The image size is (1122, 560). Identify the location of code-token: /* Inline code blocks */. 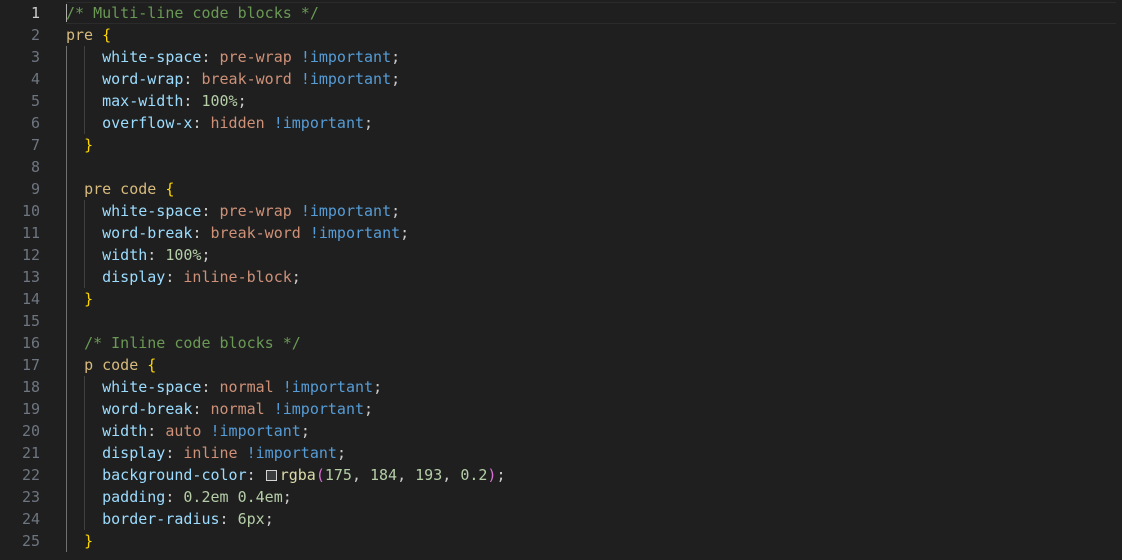
(192, 343).